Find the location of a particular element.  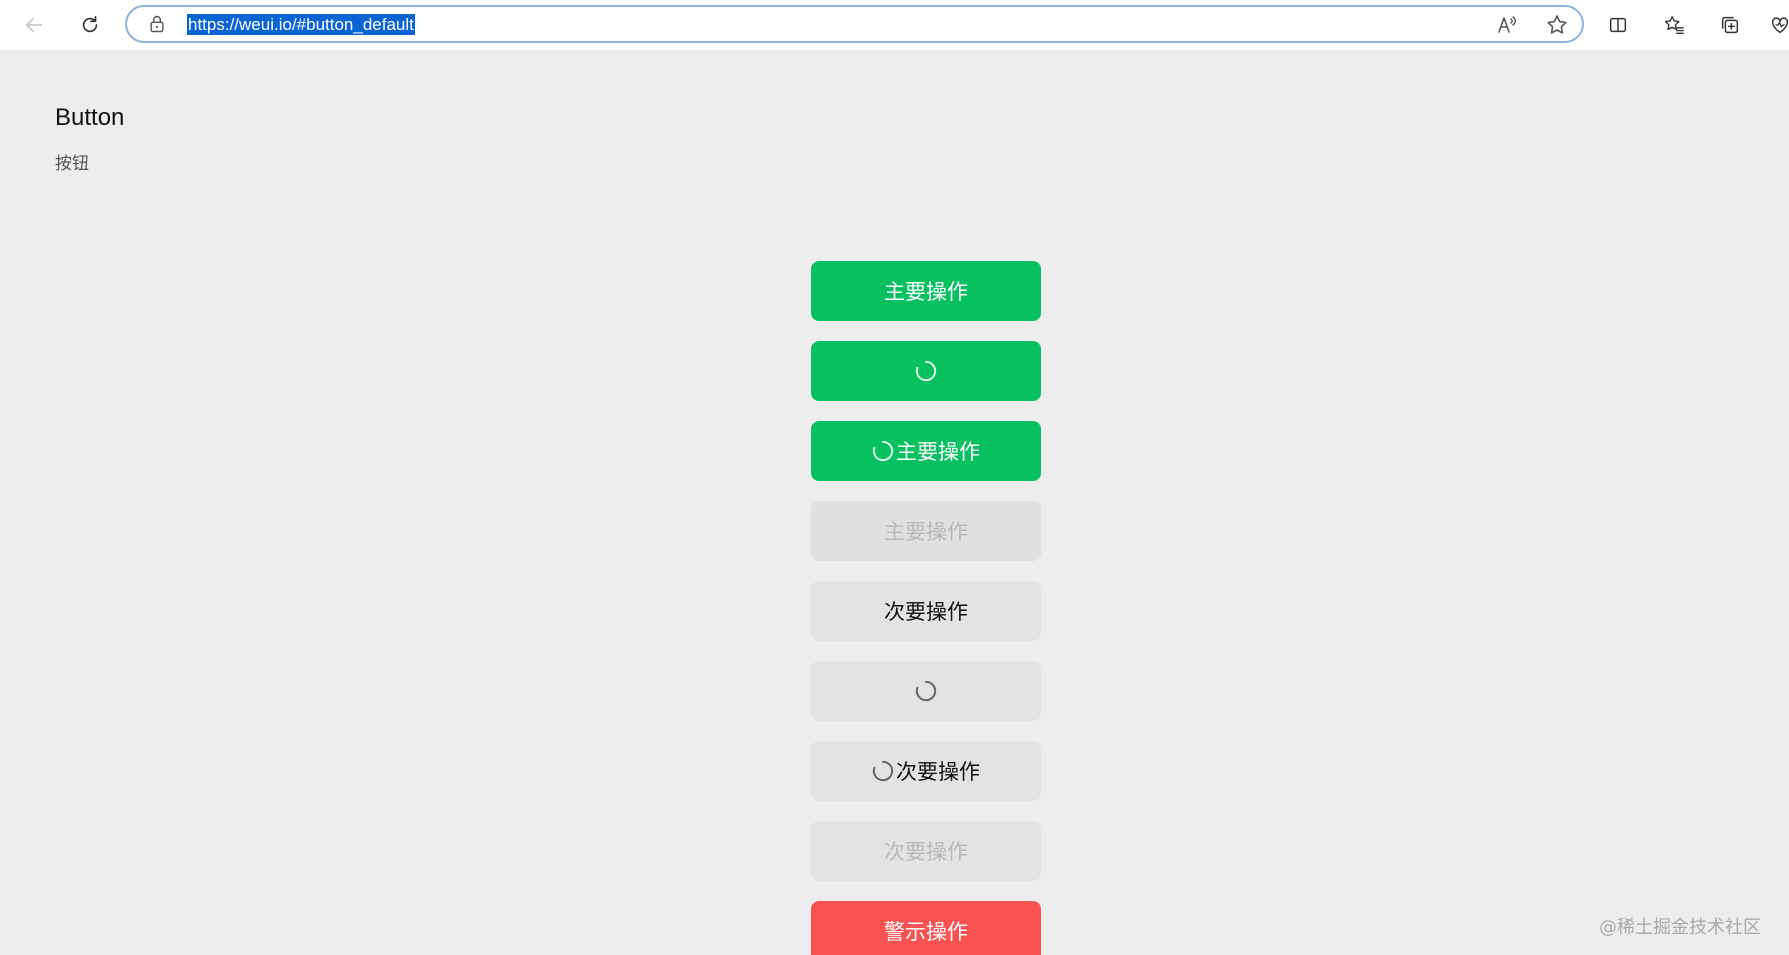

collections-button is located at coordinates (1730, 25).